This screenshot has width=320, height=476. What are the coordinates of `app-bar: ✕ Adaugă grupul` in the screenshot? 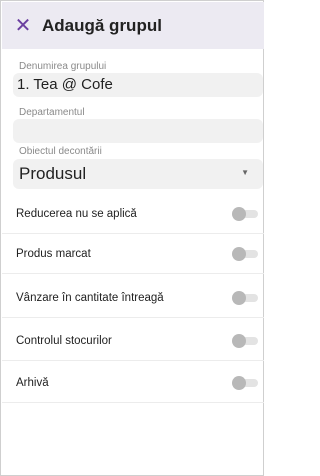 It's located at (133, 25).